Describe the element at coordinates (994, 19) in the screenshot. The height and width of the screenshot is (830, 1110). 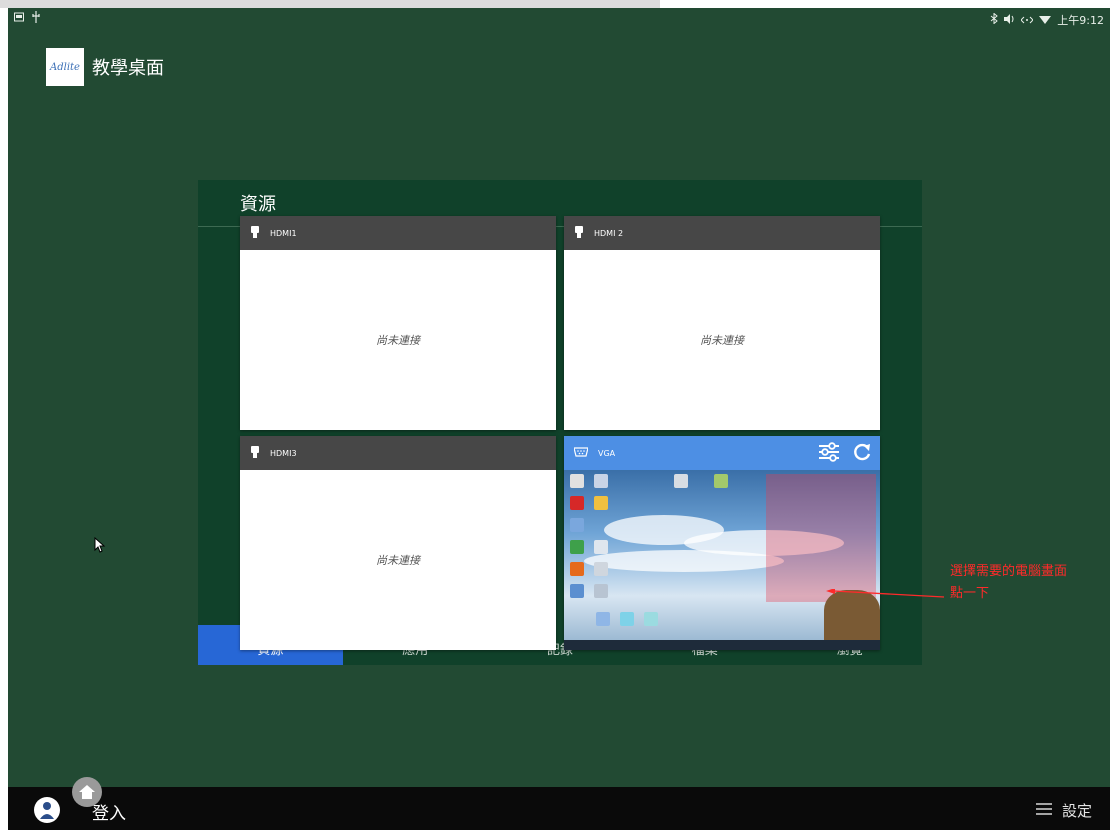
I see `bluetooth-icon` at that location.